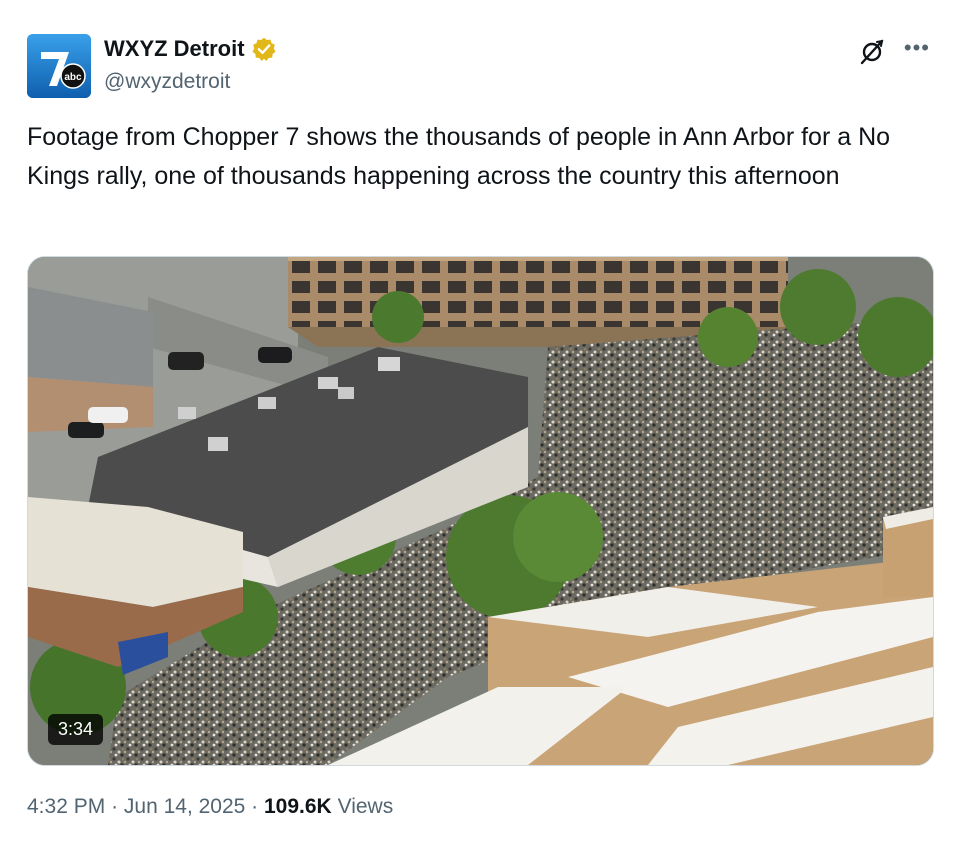 The image size is (958, 844). What do you see at coordinates (917, 48) in the screenshot?
I see `more-options-icon: •••` at bounding box center [917, 48].